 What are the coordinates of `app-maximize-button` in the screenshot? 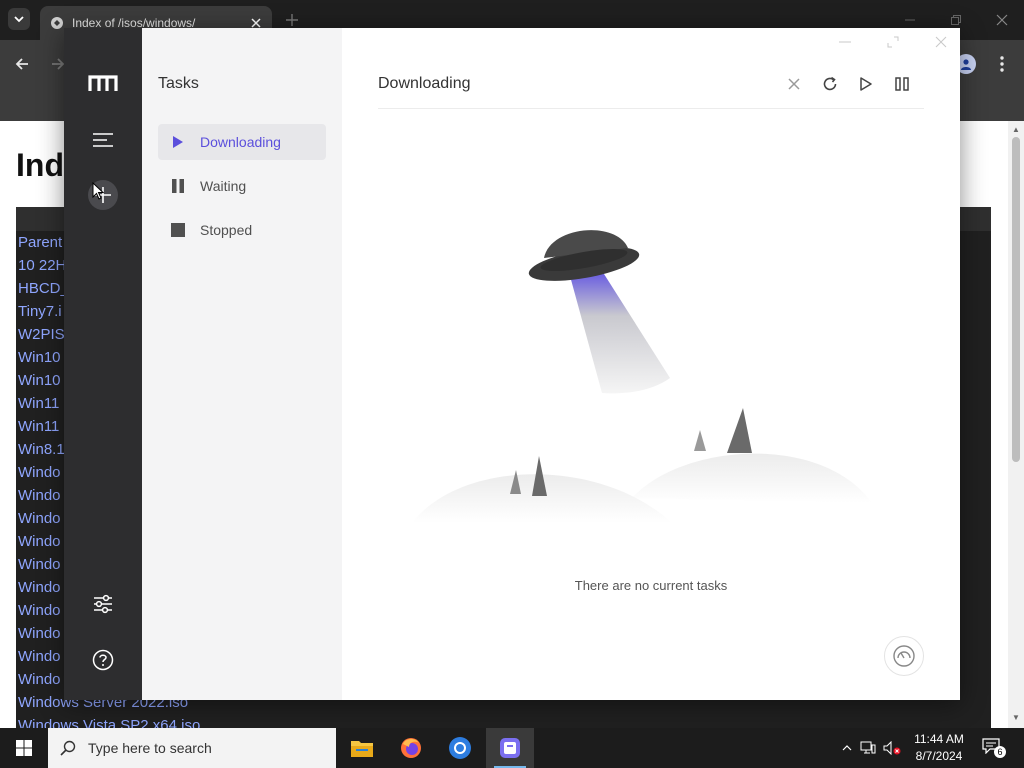 It's located at (893, 42).